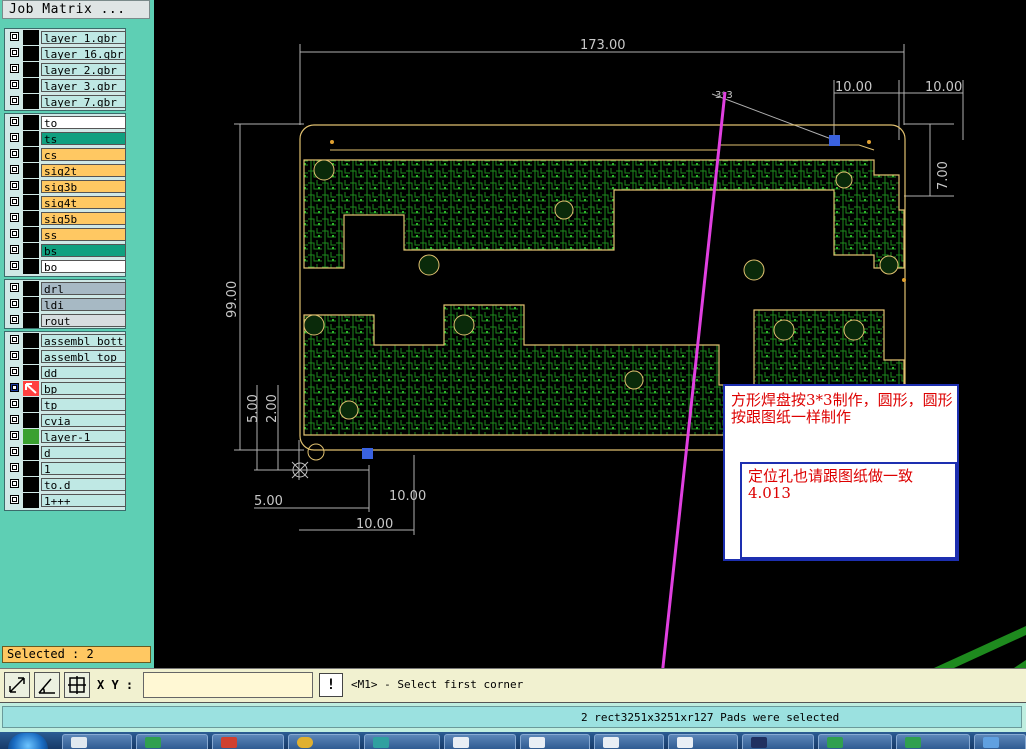 This screenshot has height=749, width=1026. What do you see at coordinates (83, 304) in the screenshot?
I see `layer-name: ldi` at bounding box center [83, 304].